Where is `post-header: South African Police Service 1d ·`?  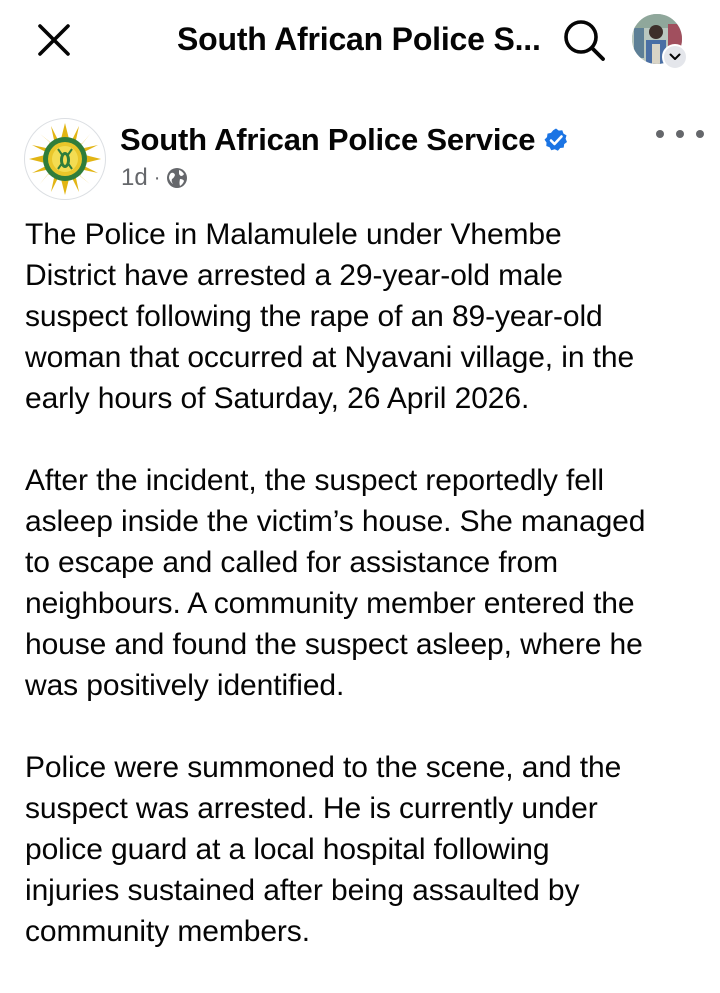 post-header: South African Police Service 1d · is located at coordinates (360, 156).